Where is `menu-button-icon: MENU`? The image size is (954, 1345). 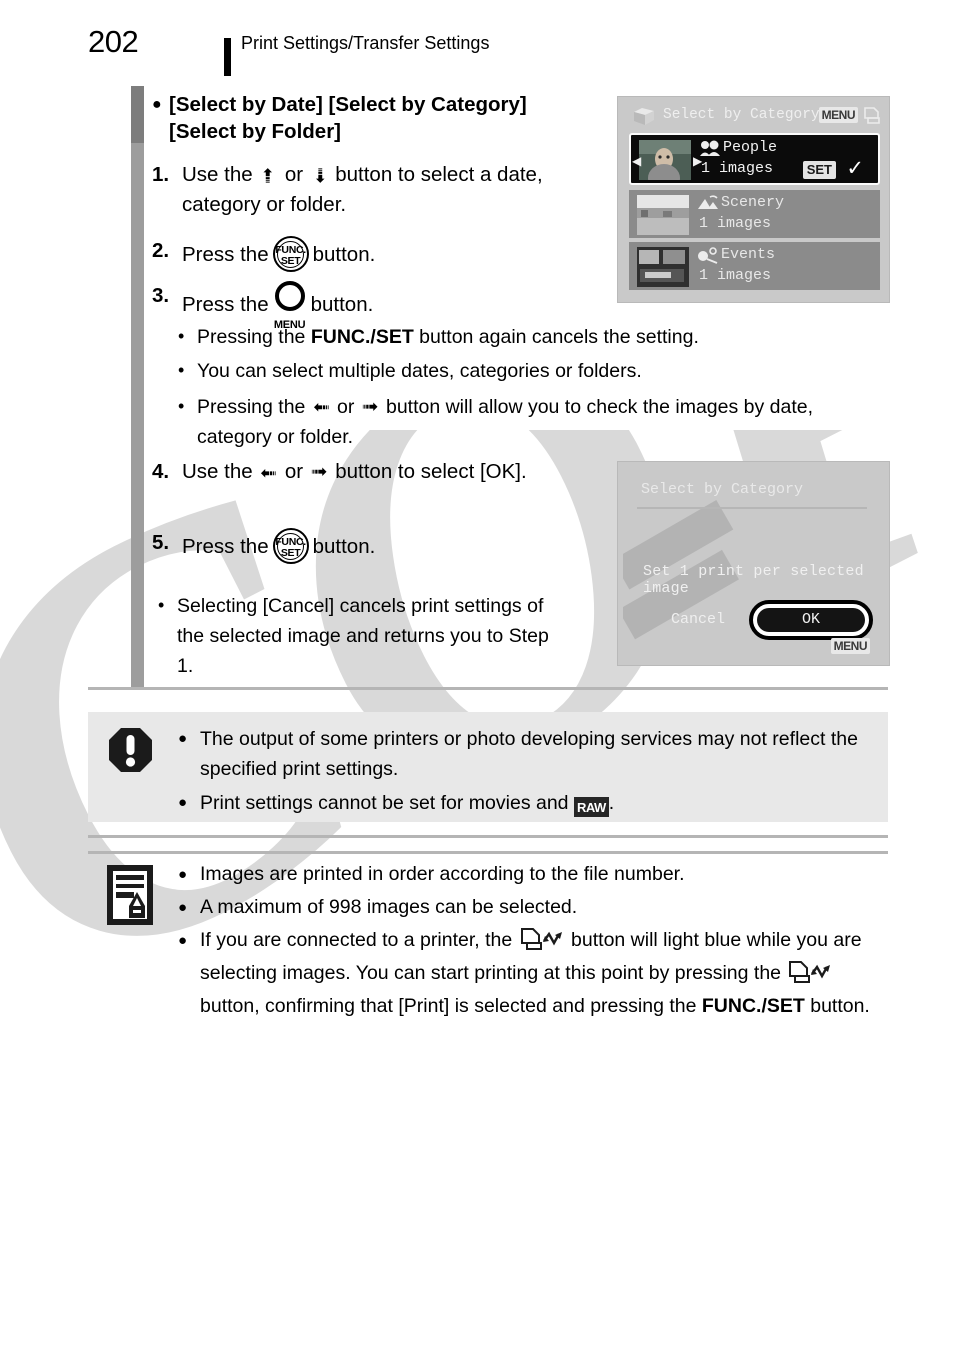 menu-button-icon: MENU is located at coordinates (290, 306).